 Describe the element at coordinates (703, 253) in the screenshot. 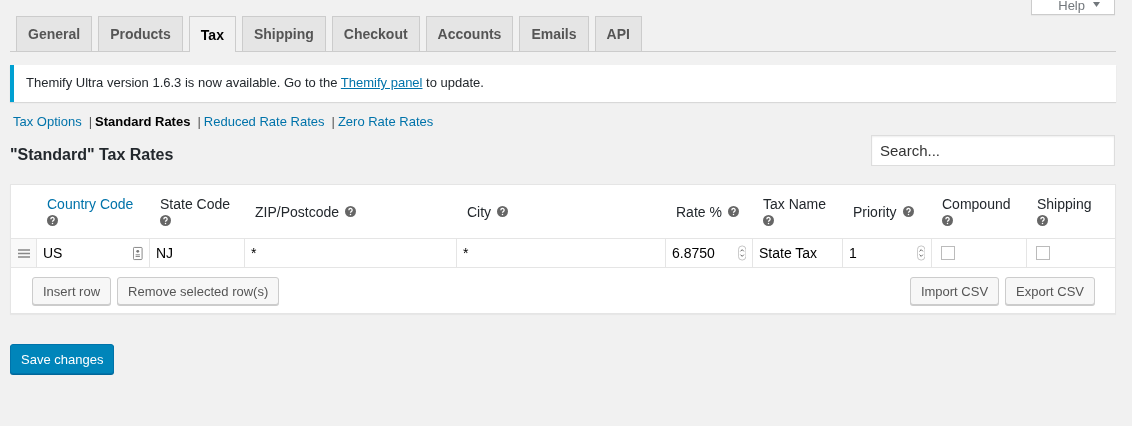

I see `number-field: 6.8750` at that location.